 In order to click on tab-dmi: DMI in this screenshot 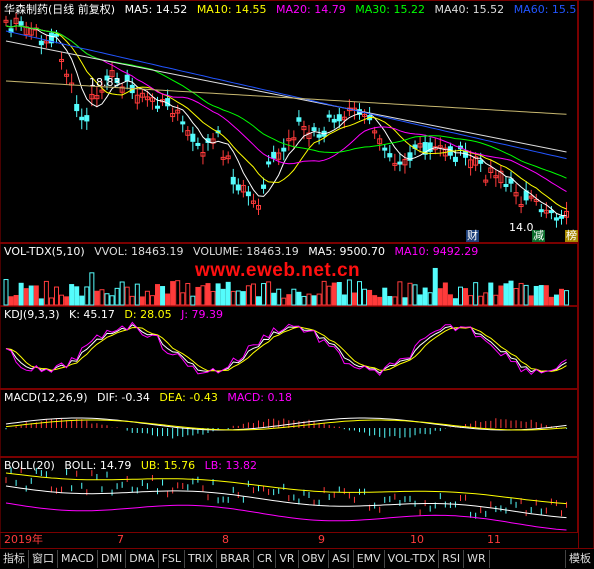, I will do `click(112, 559)`.